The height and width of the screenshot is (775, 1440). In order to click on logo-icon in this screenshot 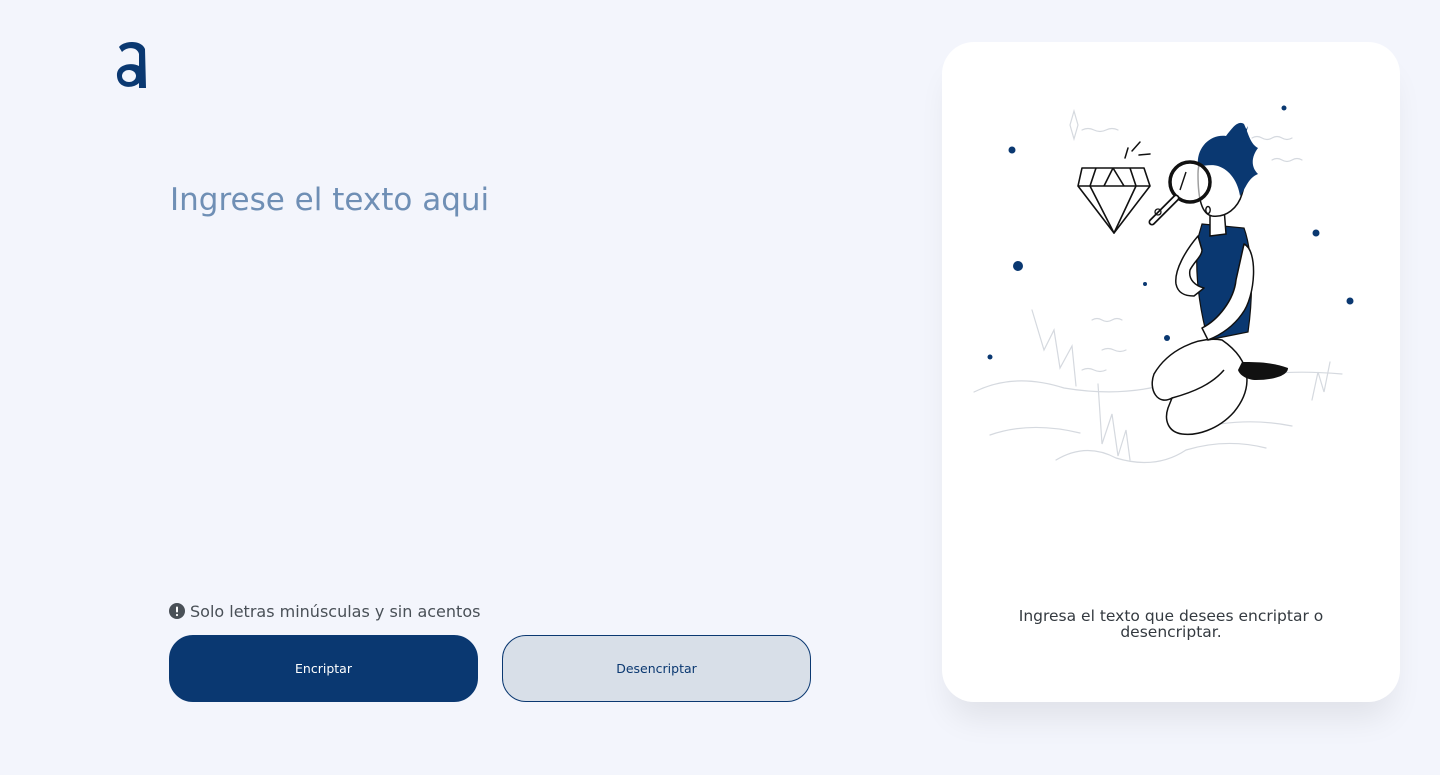, I will do `click(132, 64)`.